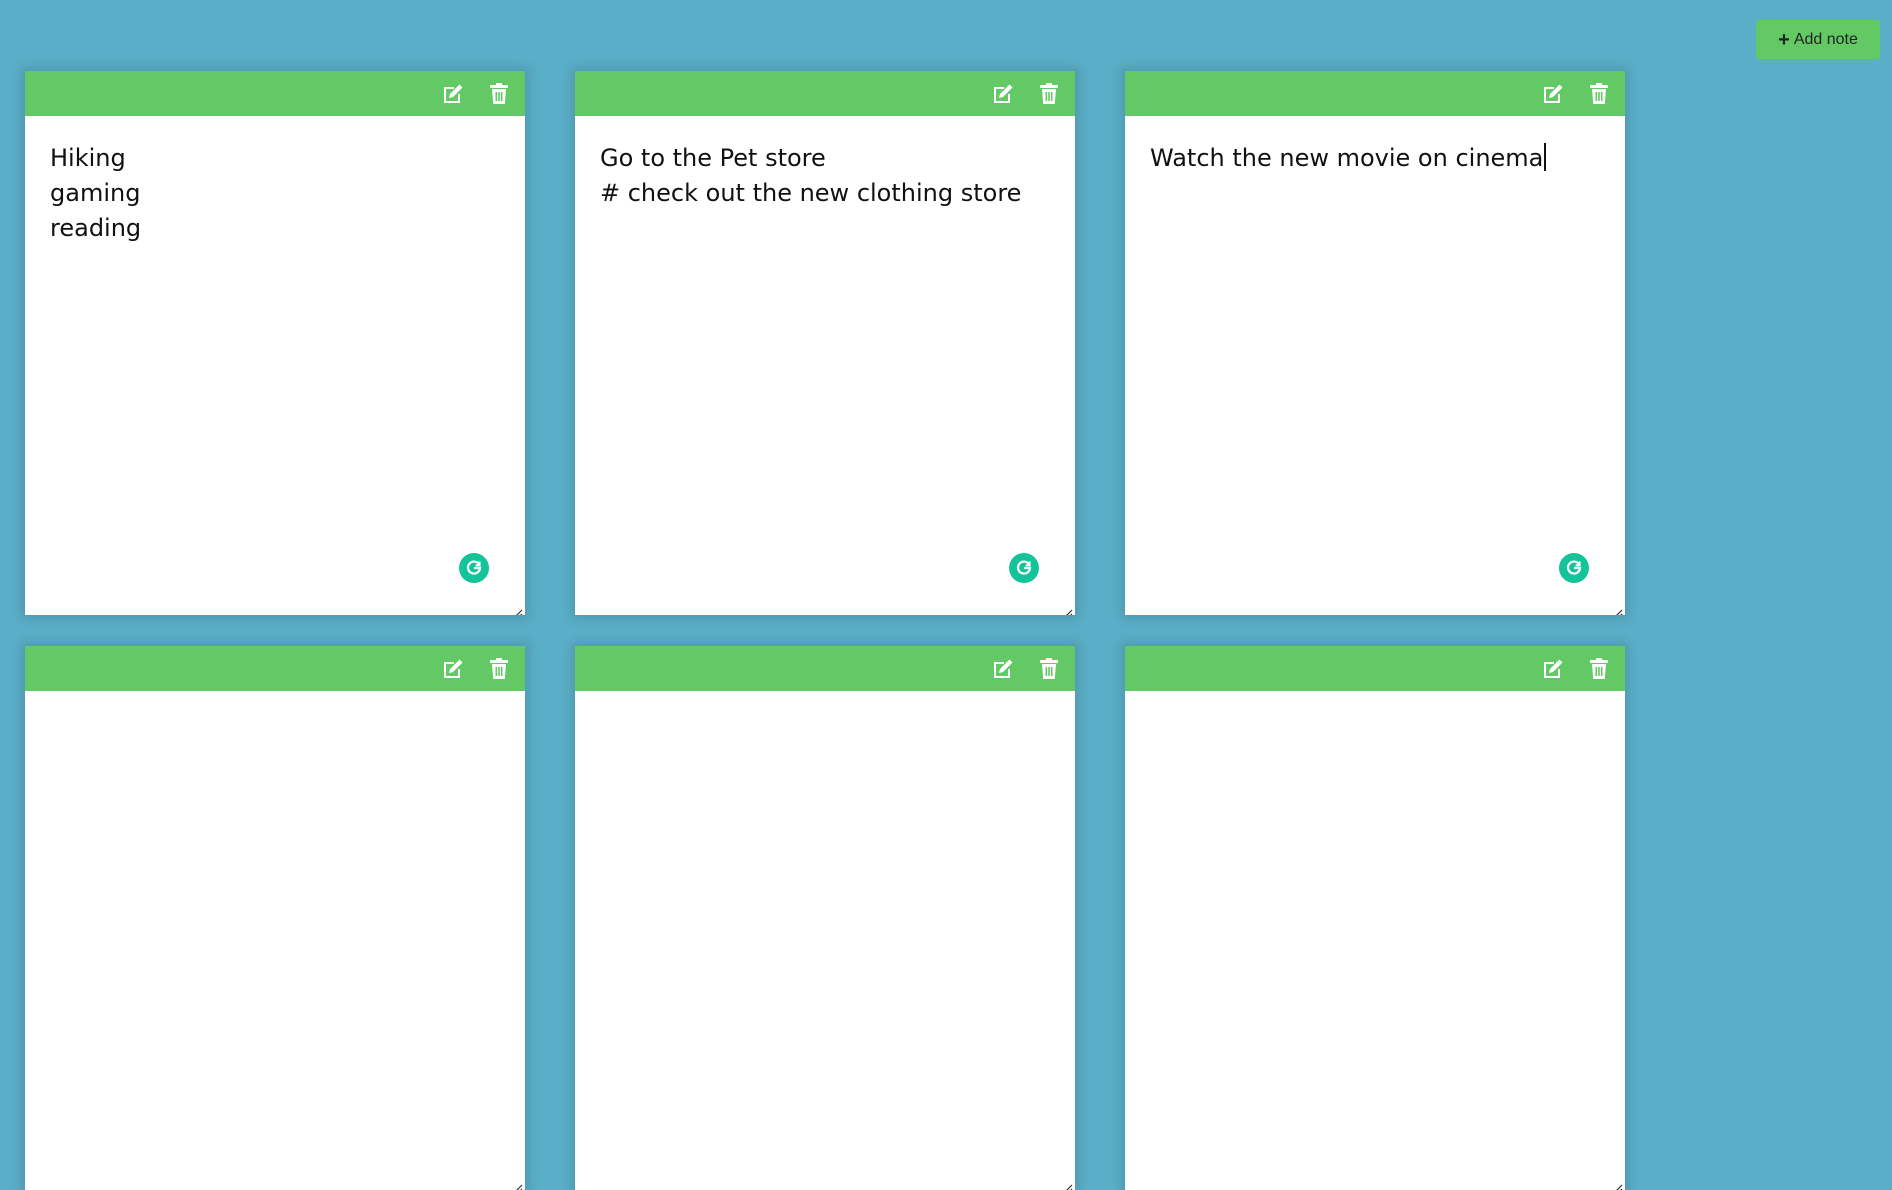  Describe the element at coordinates (95, 193) in the screenshot. I see `note-line: gaming` at that location.